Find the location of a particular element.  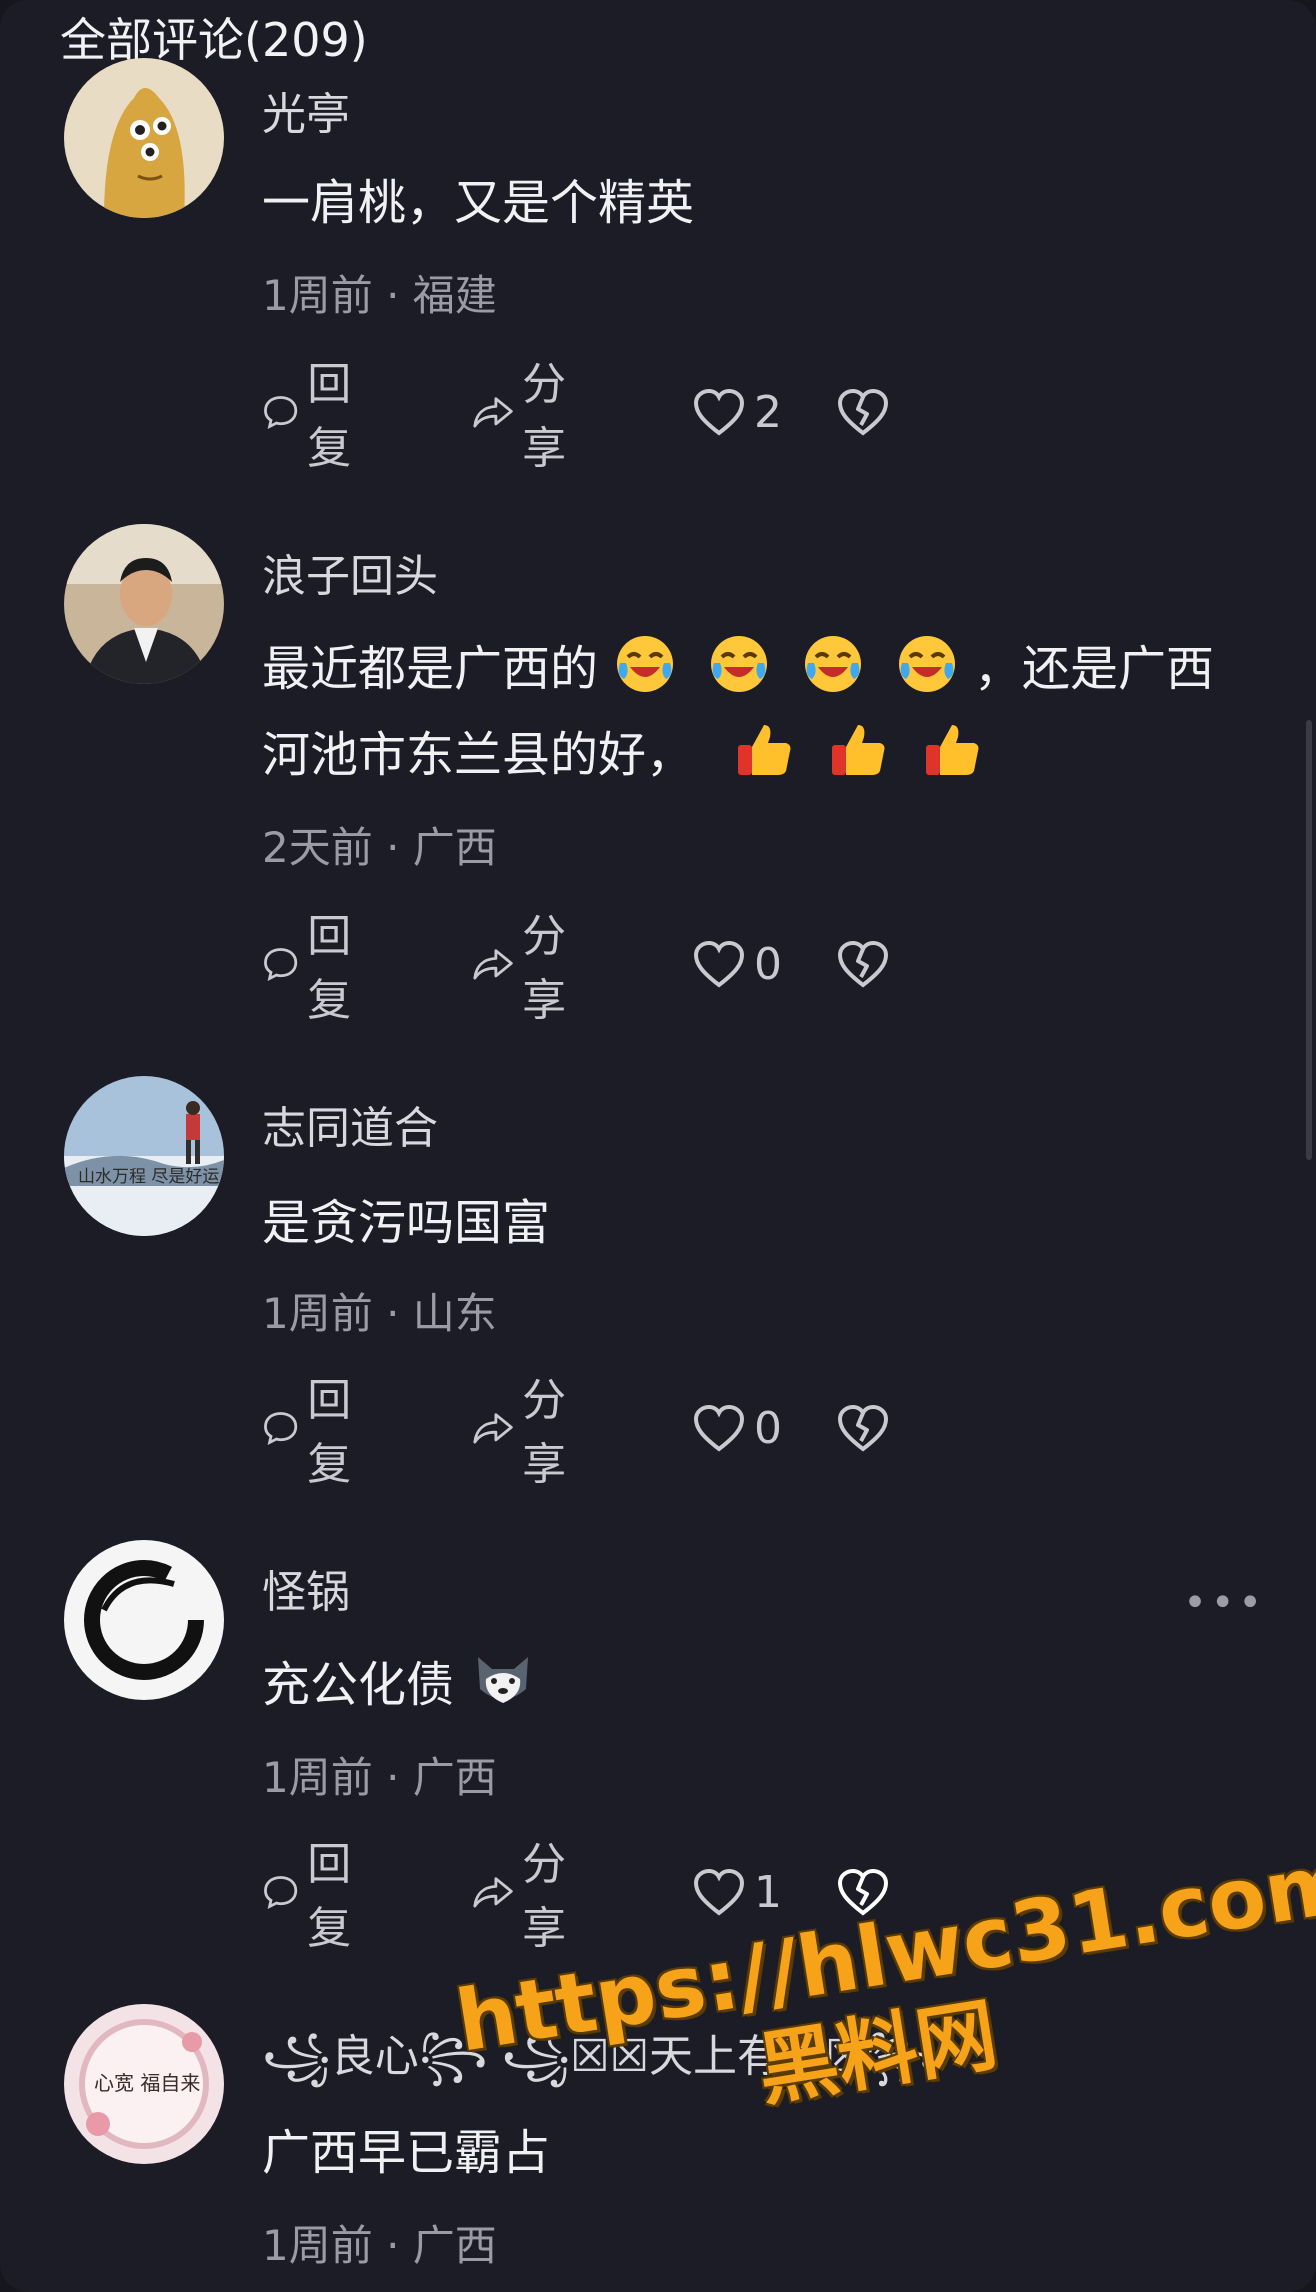

comment-username: 怪锅 is located at coordinates (306, 1588).